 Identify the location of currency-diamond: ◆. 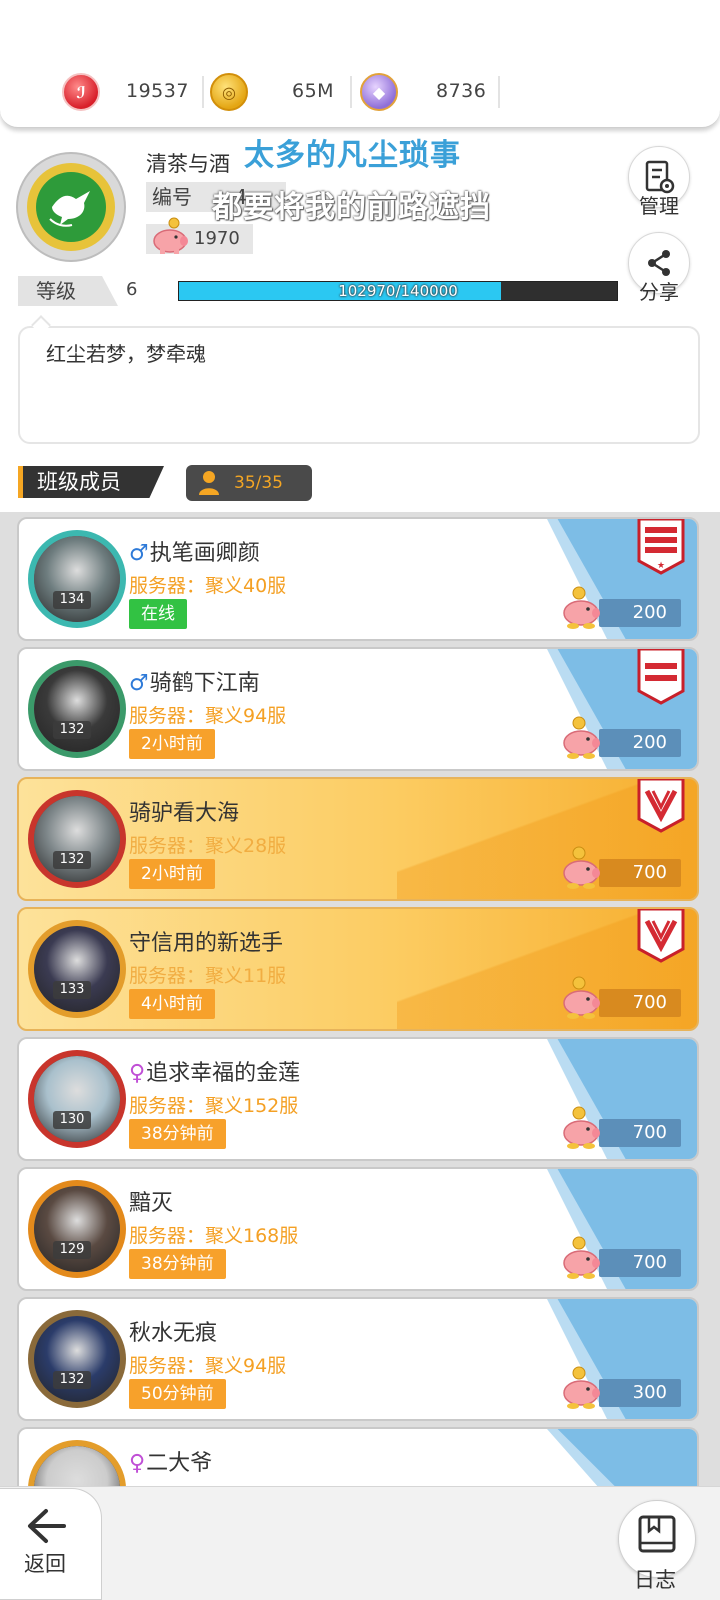
(379, 92).